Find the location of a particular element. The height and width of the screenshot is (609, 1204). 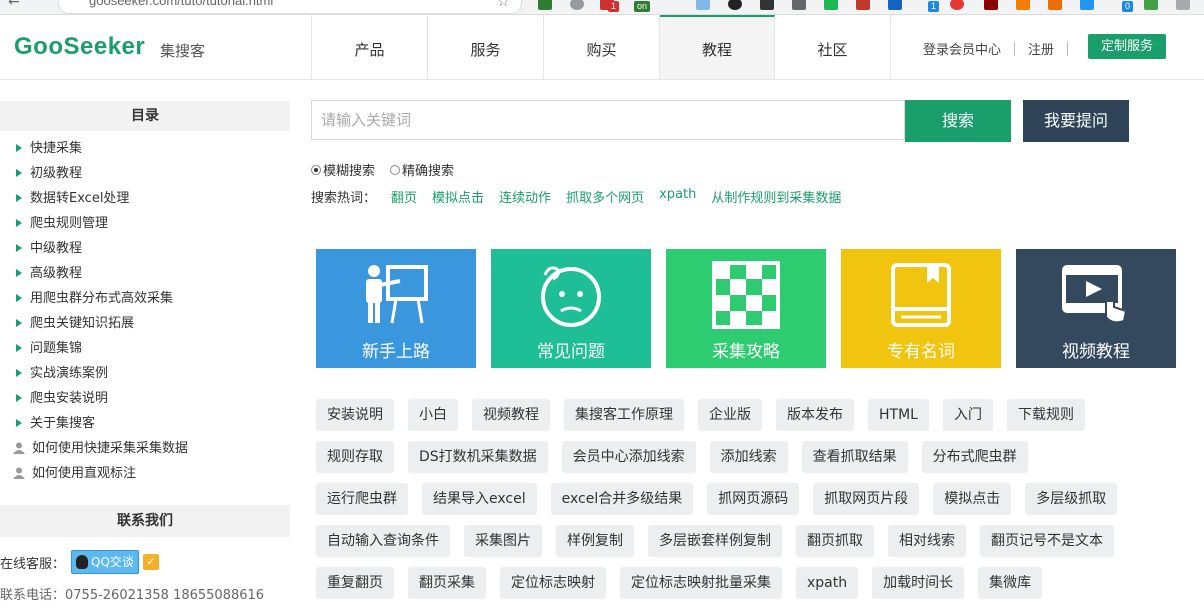

nav-item-community: 社区 is located at coordinates (833, 47).